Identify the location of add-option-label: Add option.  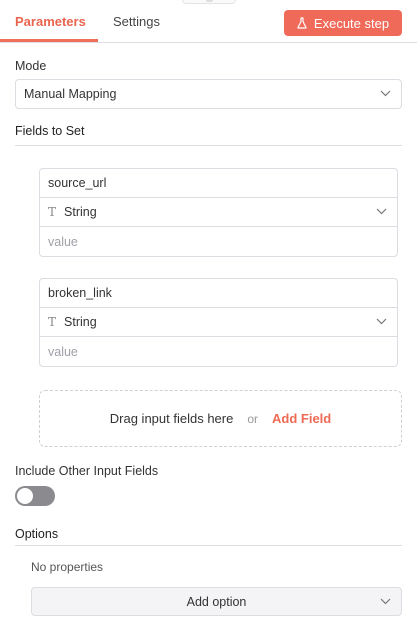
(216, 601).